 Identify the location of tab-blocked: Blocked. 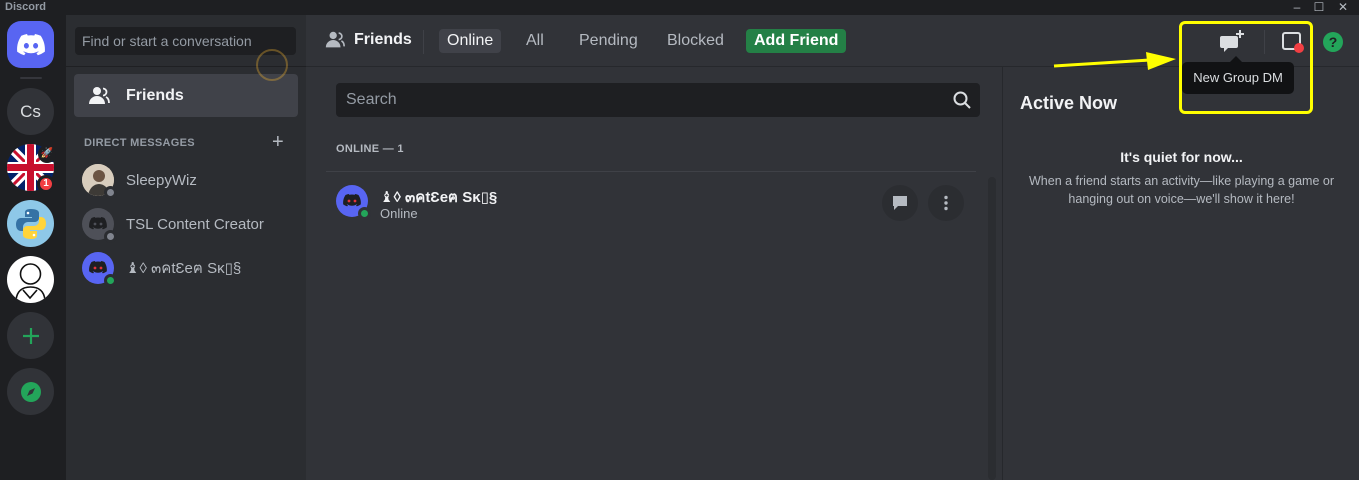
(695, 41).